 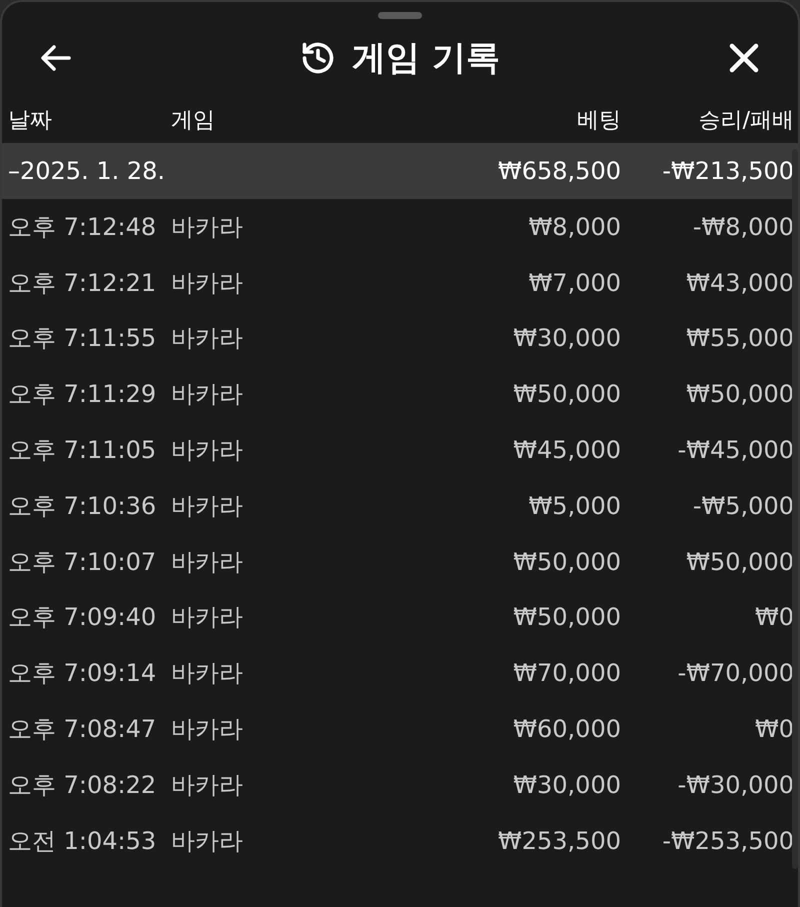 What do you see at coordinates (559, 841) in the screenshot?
I see `table-cell-text: ₩253,500` at bounding box center [559, 841].